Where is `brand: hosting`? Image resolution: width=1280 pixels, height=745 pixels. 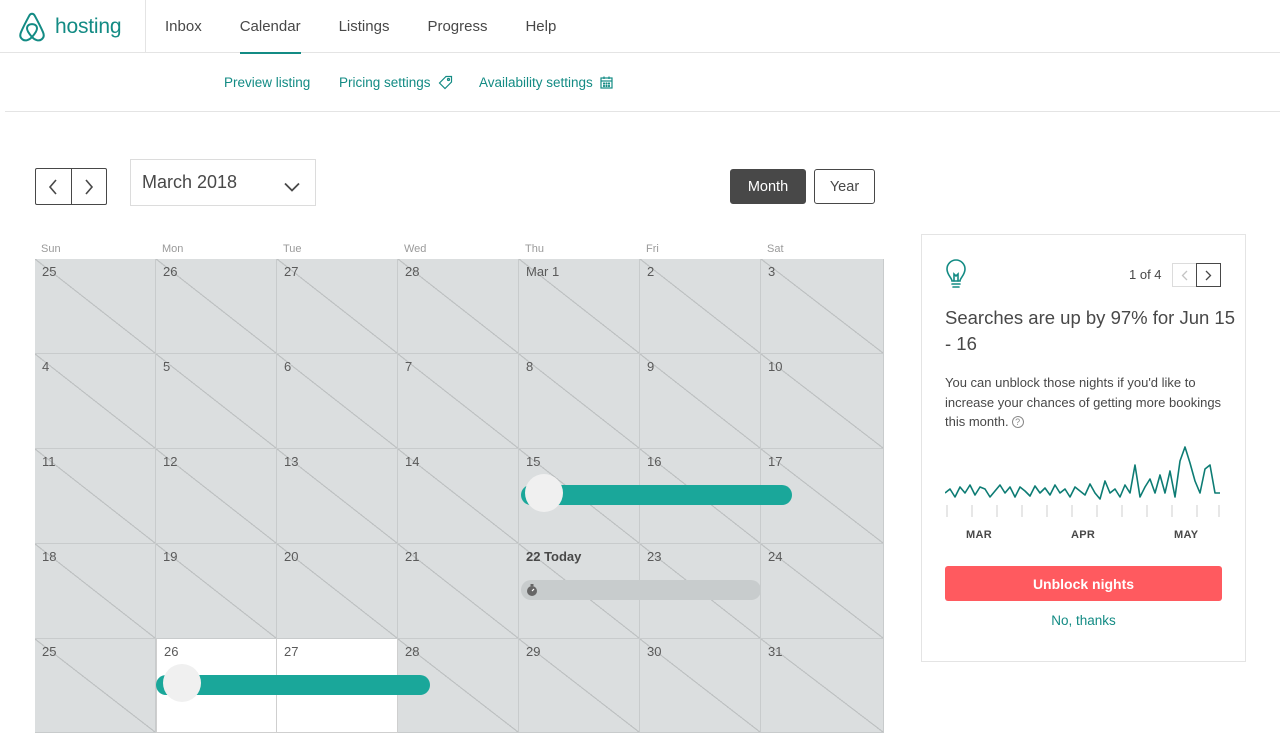 brand: hosting is located at coordinates (73, 26).